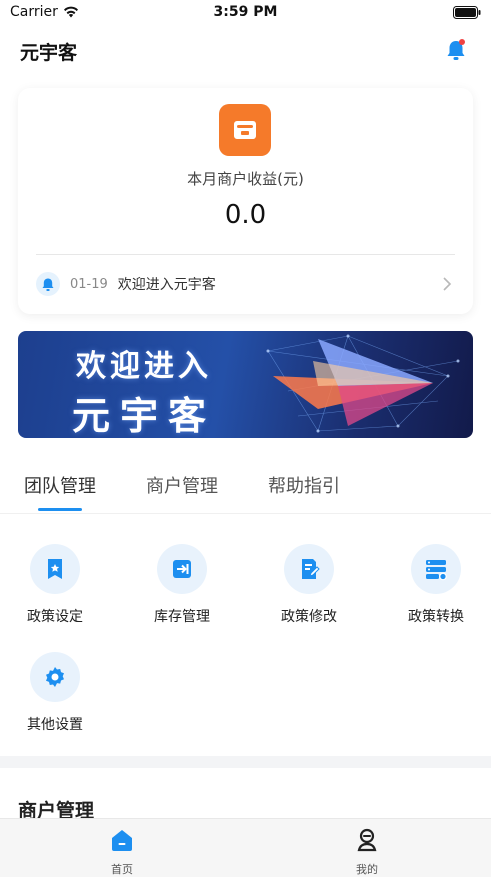  I want to click on merchant-app-icon, so click(245, 130).